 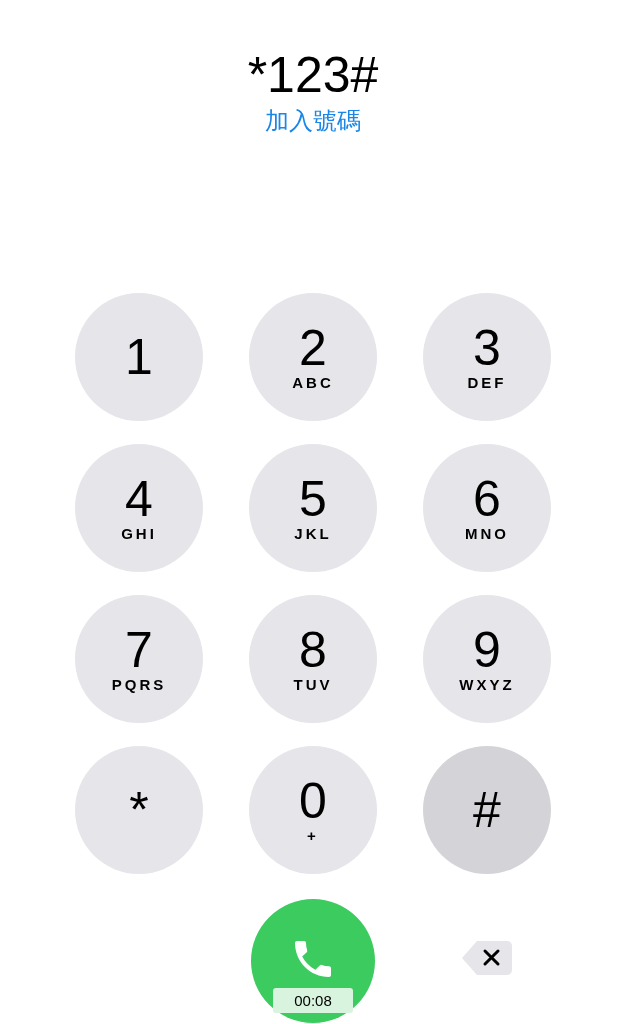 I want to click on dial-key: 7 PQRS, so click(x=139, y=659).